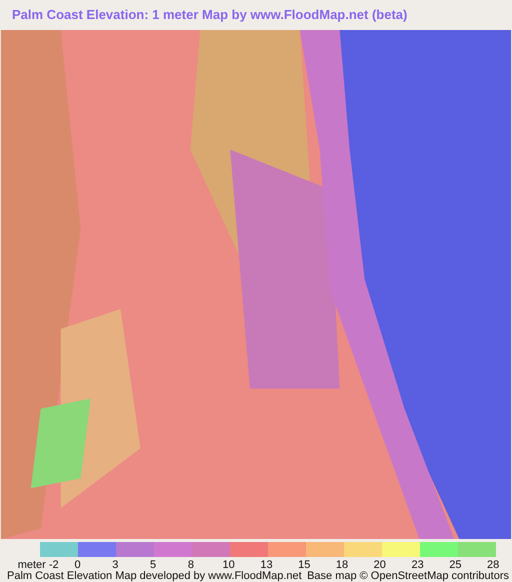 The height and width of the screenshot is (582, 512). What do you see at coordinates (209, 15) in the screenshot?
I see `map-title: Palm Coast Elevation: 1 meter Map by www.FloodMap.net (beta)` at bounding box center [209, 15].